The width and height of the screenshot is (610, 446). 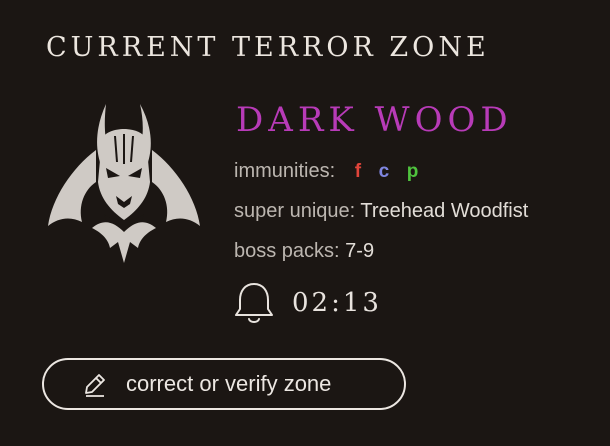 What do you see at coordinates (337, 303) in the screenshot?
I see `countdown-timer: 02:13` at bounding box center [337, 303].